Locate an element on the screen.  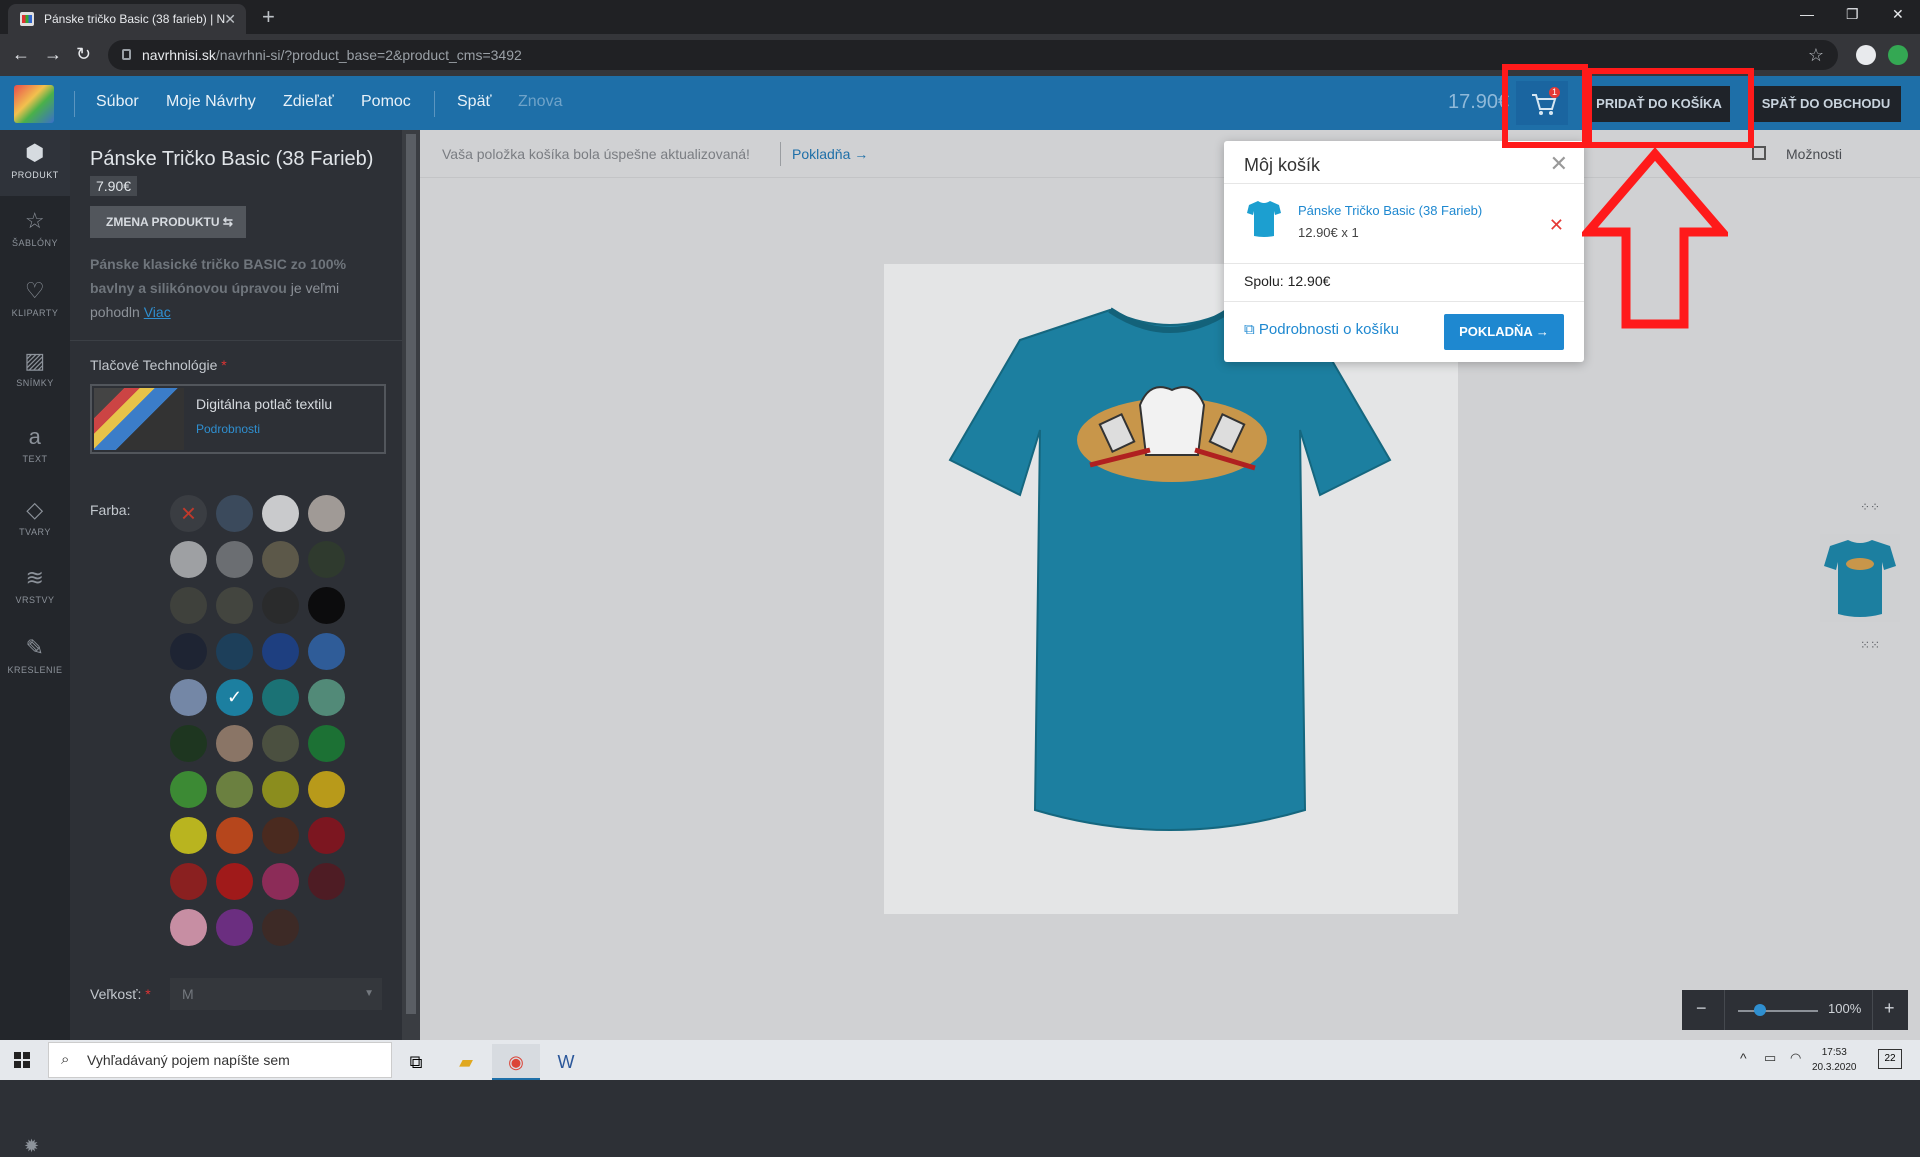
settings-icon: ✹ is located at coordinates (31, 1146).